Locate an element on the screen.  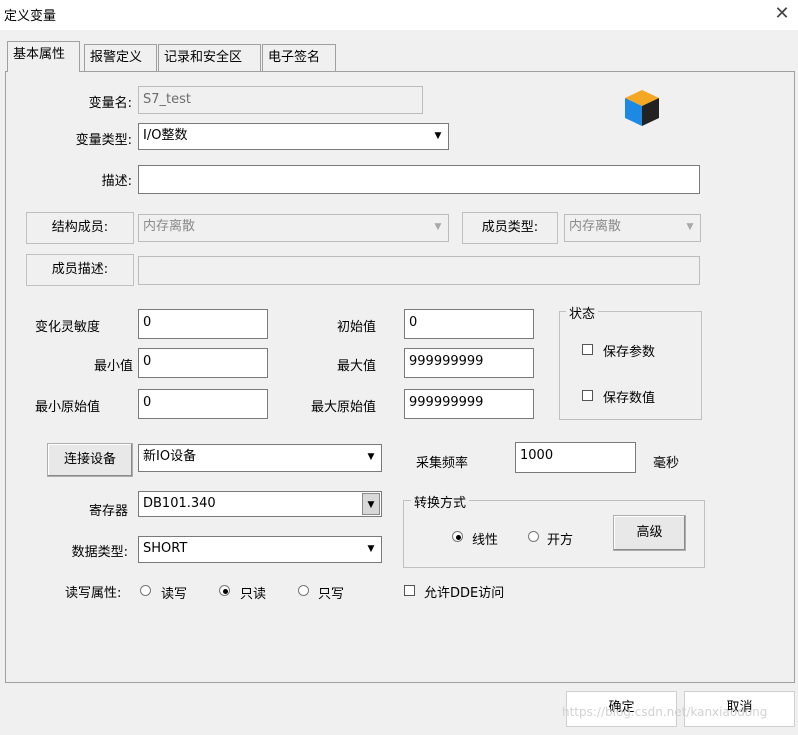
rw-label: 读写属性: is located at coordinates (93, 593).